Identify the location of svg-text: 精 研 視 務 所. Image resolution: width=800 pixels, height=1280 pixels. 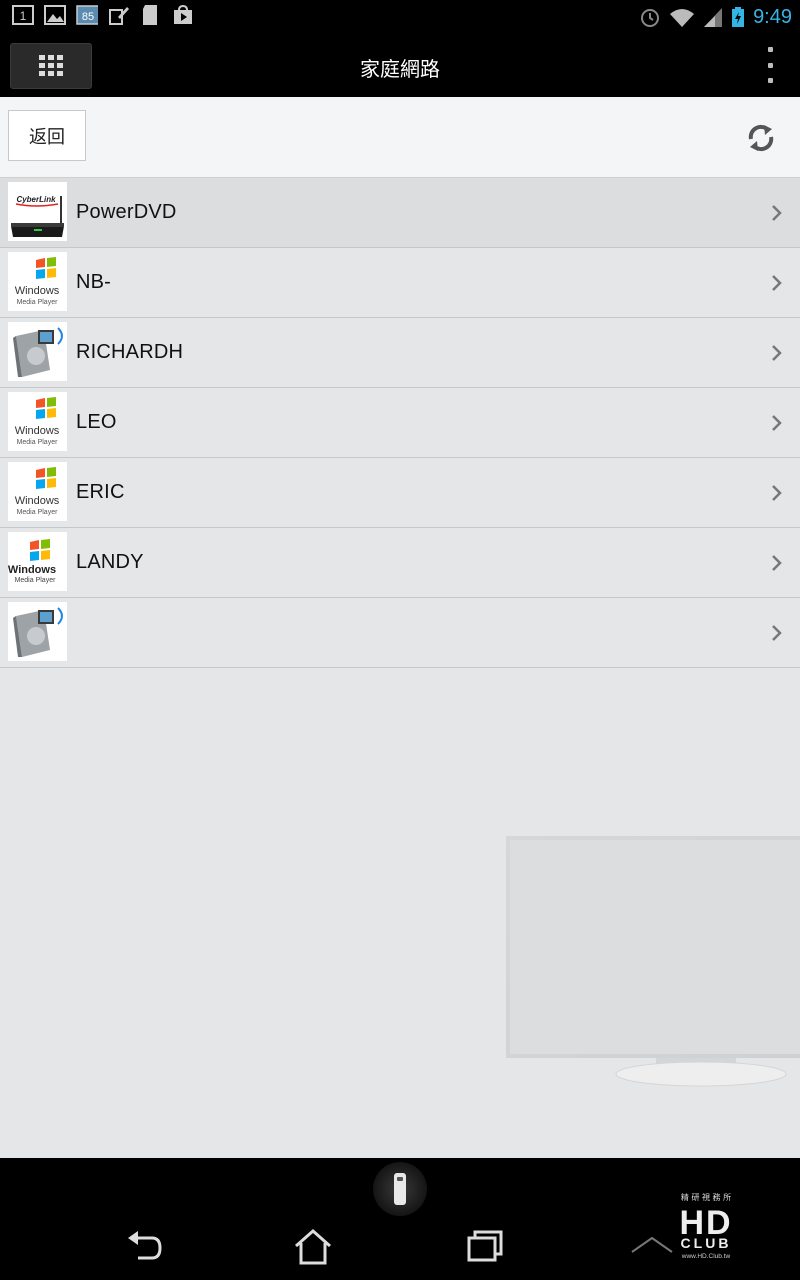
(706, 1197).